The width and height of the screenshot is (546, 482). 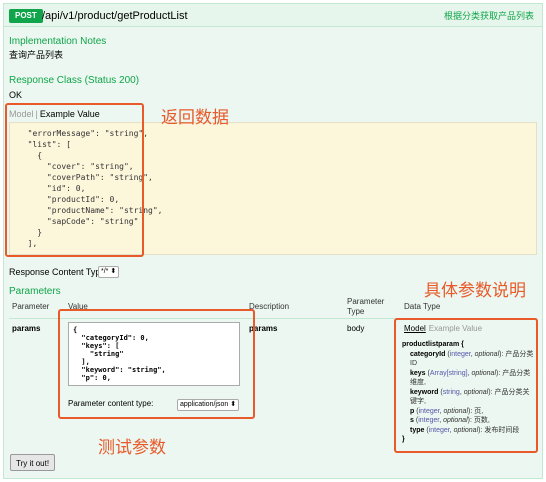 What do you see at coordinates (115, 16) in the screenshot?
I see `endpoint-path: /api/v1/product/getProductList` at bounding box center [115, 16].